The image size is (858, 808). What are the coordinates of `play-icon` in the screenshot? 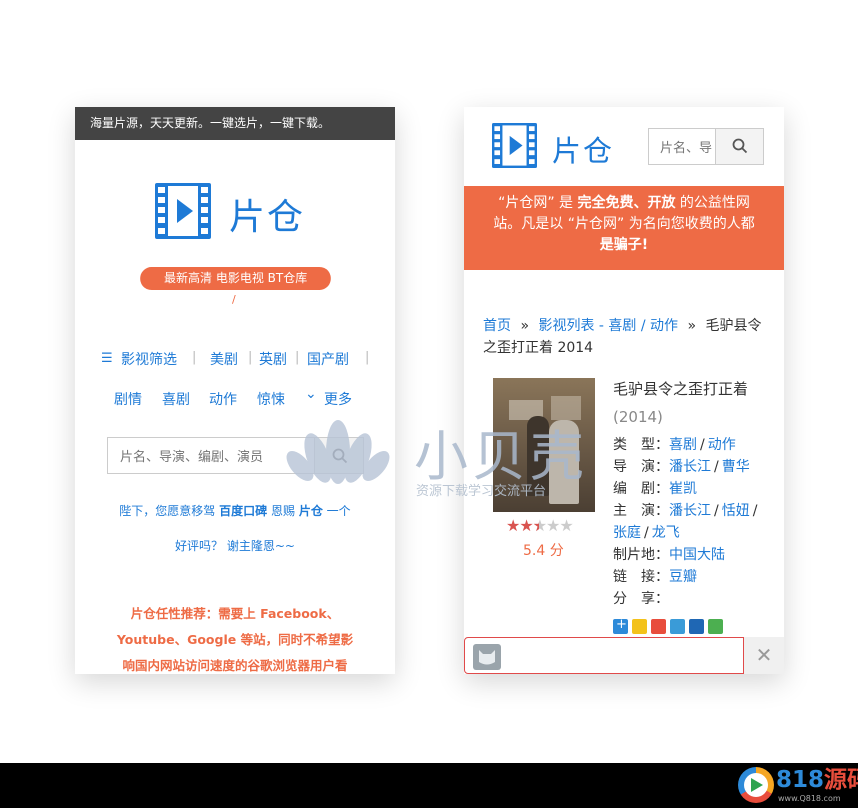 It's located at (757, 785).